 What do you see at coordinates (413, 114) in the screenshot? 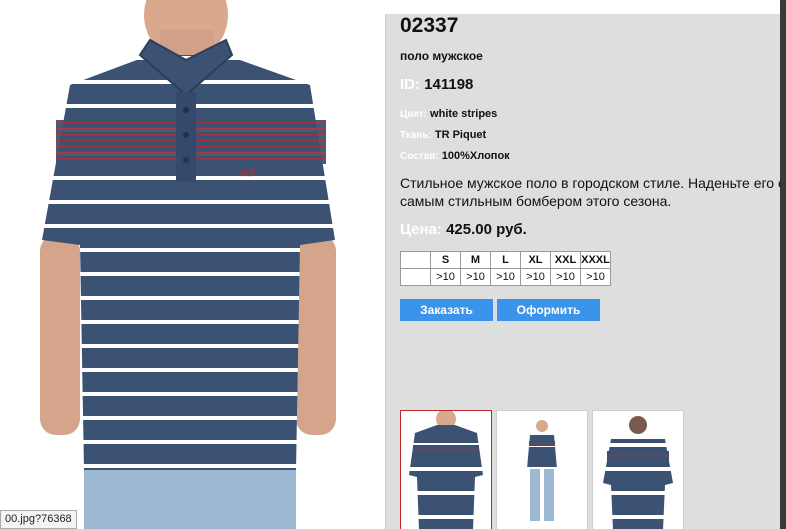
I see `color-label: Цвет:` at bounding box center [413, 114].